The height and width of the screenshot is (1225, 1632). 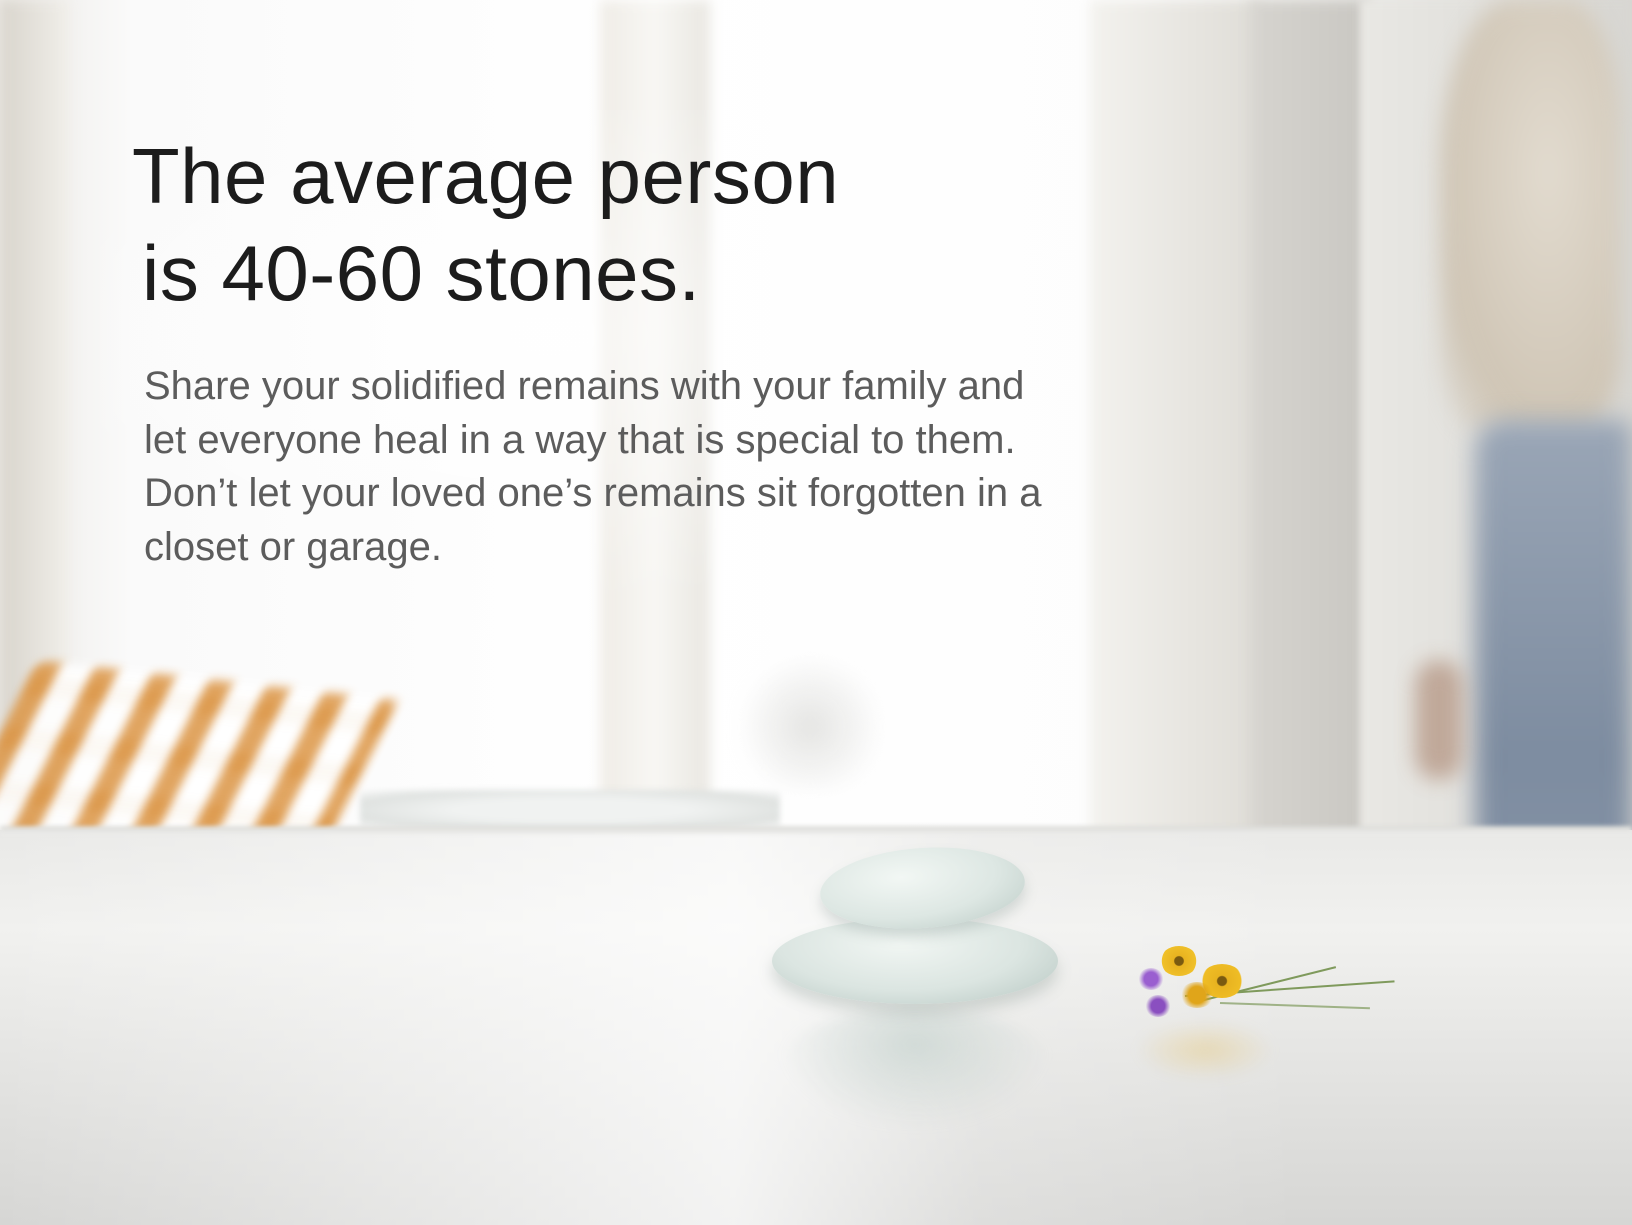 I want to click on blurred-plate, so click(x=570, y=810).